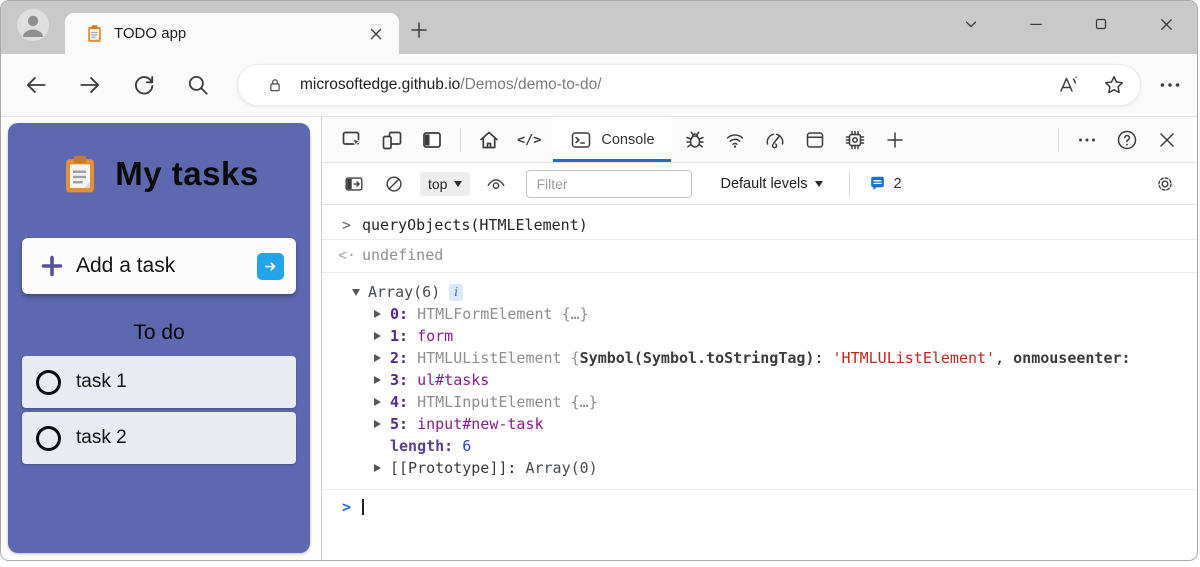 The width and height of the screenshot is (1200, 567). Describe the element at coordinates (759, 446) in the screenshot. I see `console-row-tree: length: 6` at that location.